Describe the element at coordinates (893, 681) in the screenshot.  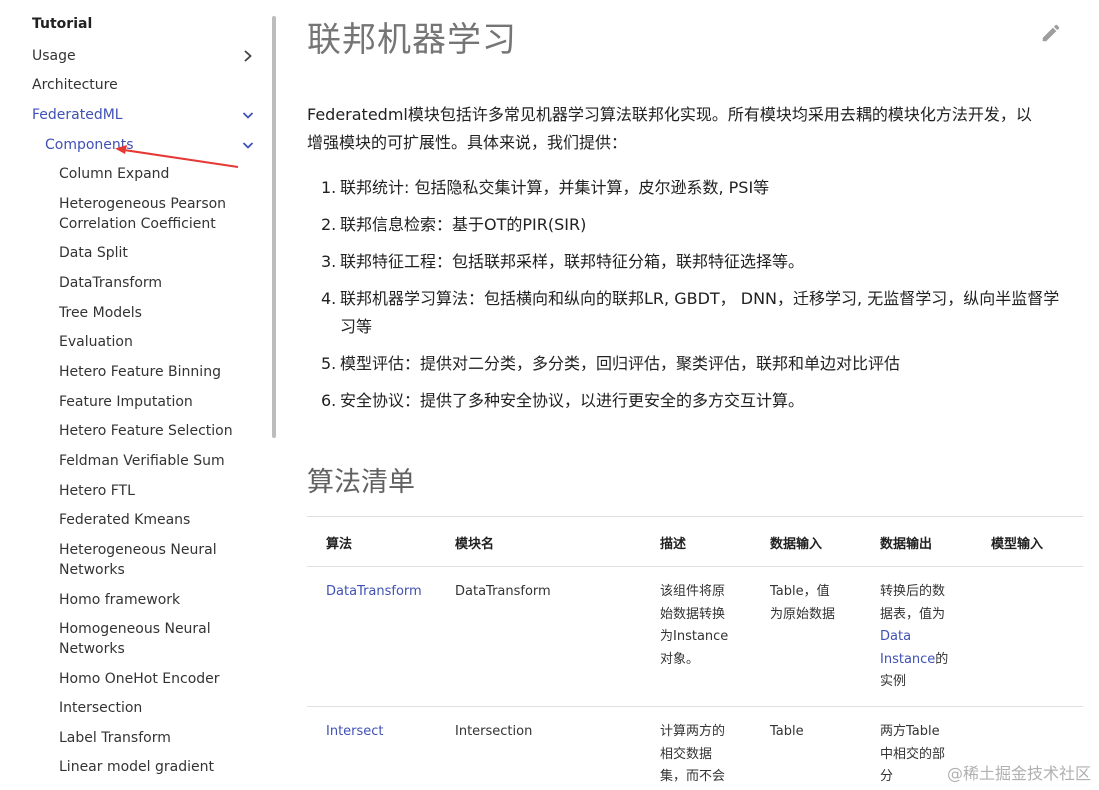
I see `cell-line: 实例` at that location.